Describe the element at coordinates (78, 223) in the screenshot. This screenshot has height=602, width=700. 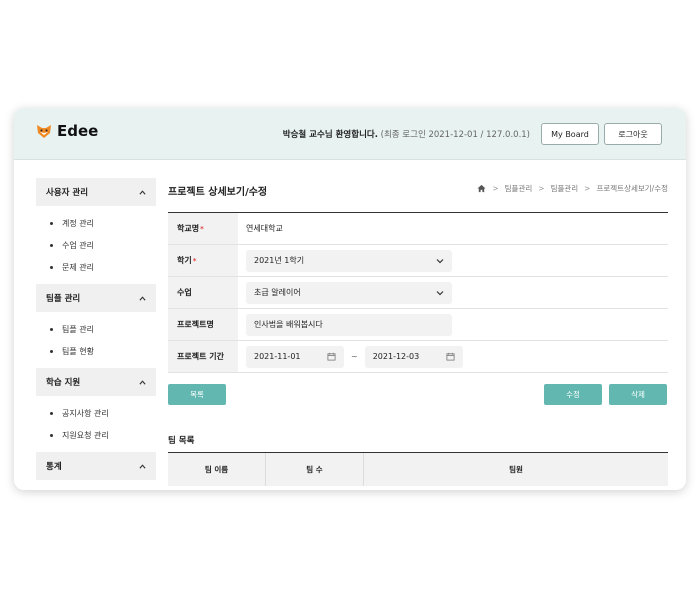
I see `sidebar-item-label: 계정 관리` at that location.